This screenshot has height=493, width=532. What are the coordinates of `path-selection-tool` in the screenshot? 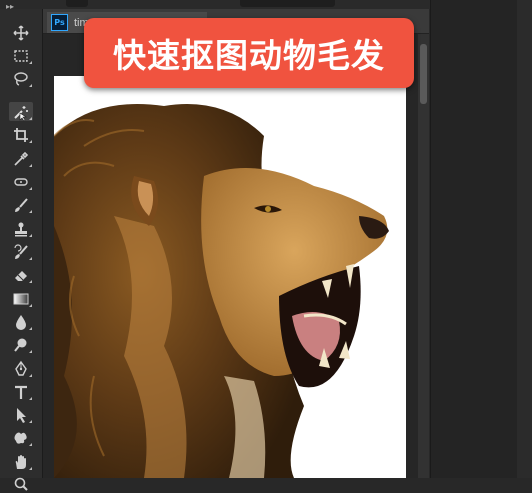 It's located at (21, 414).